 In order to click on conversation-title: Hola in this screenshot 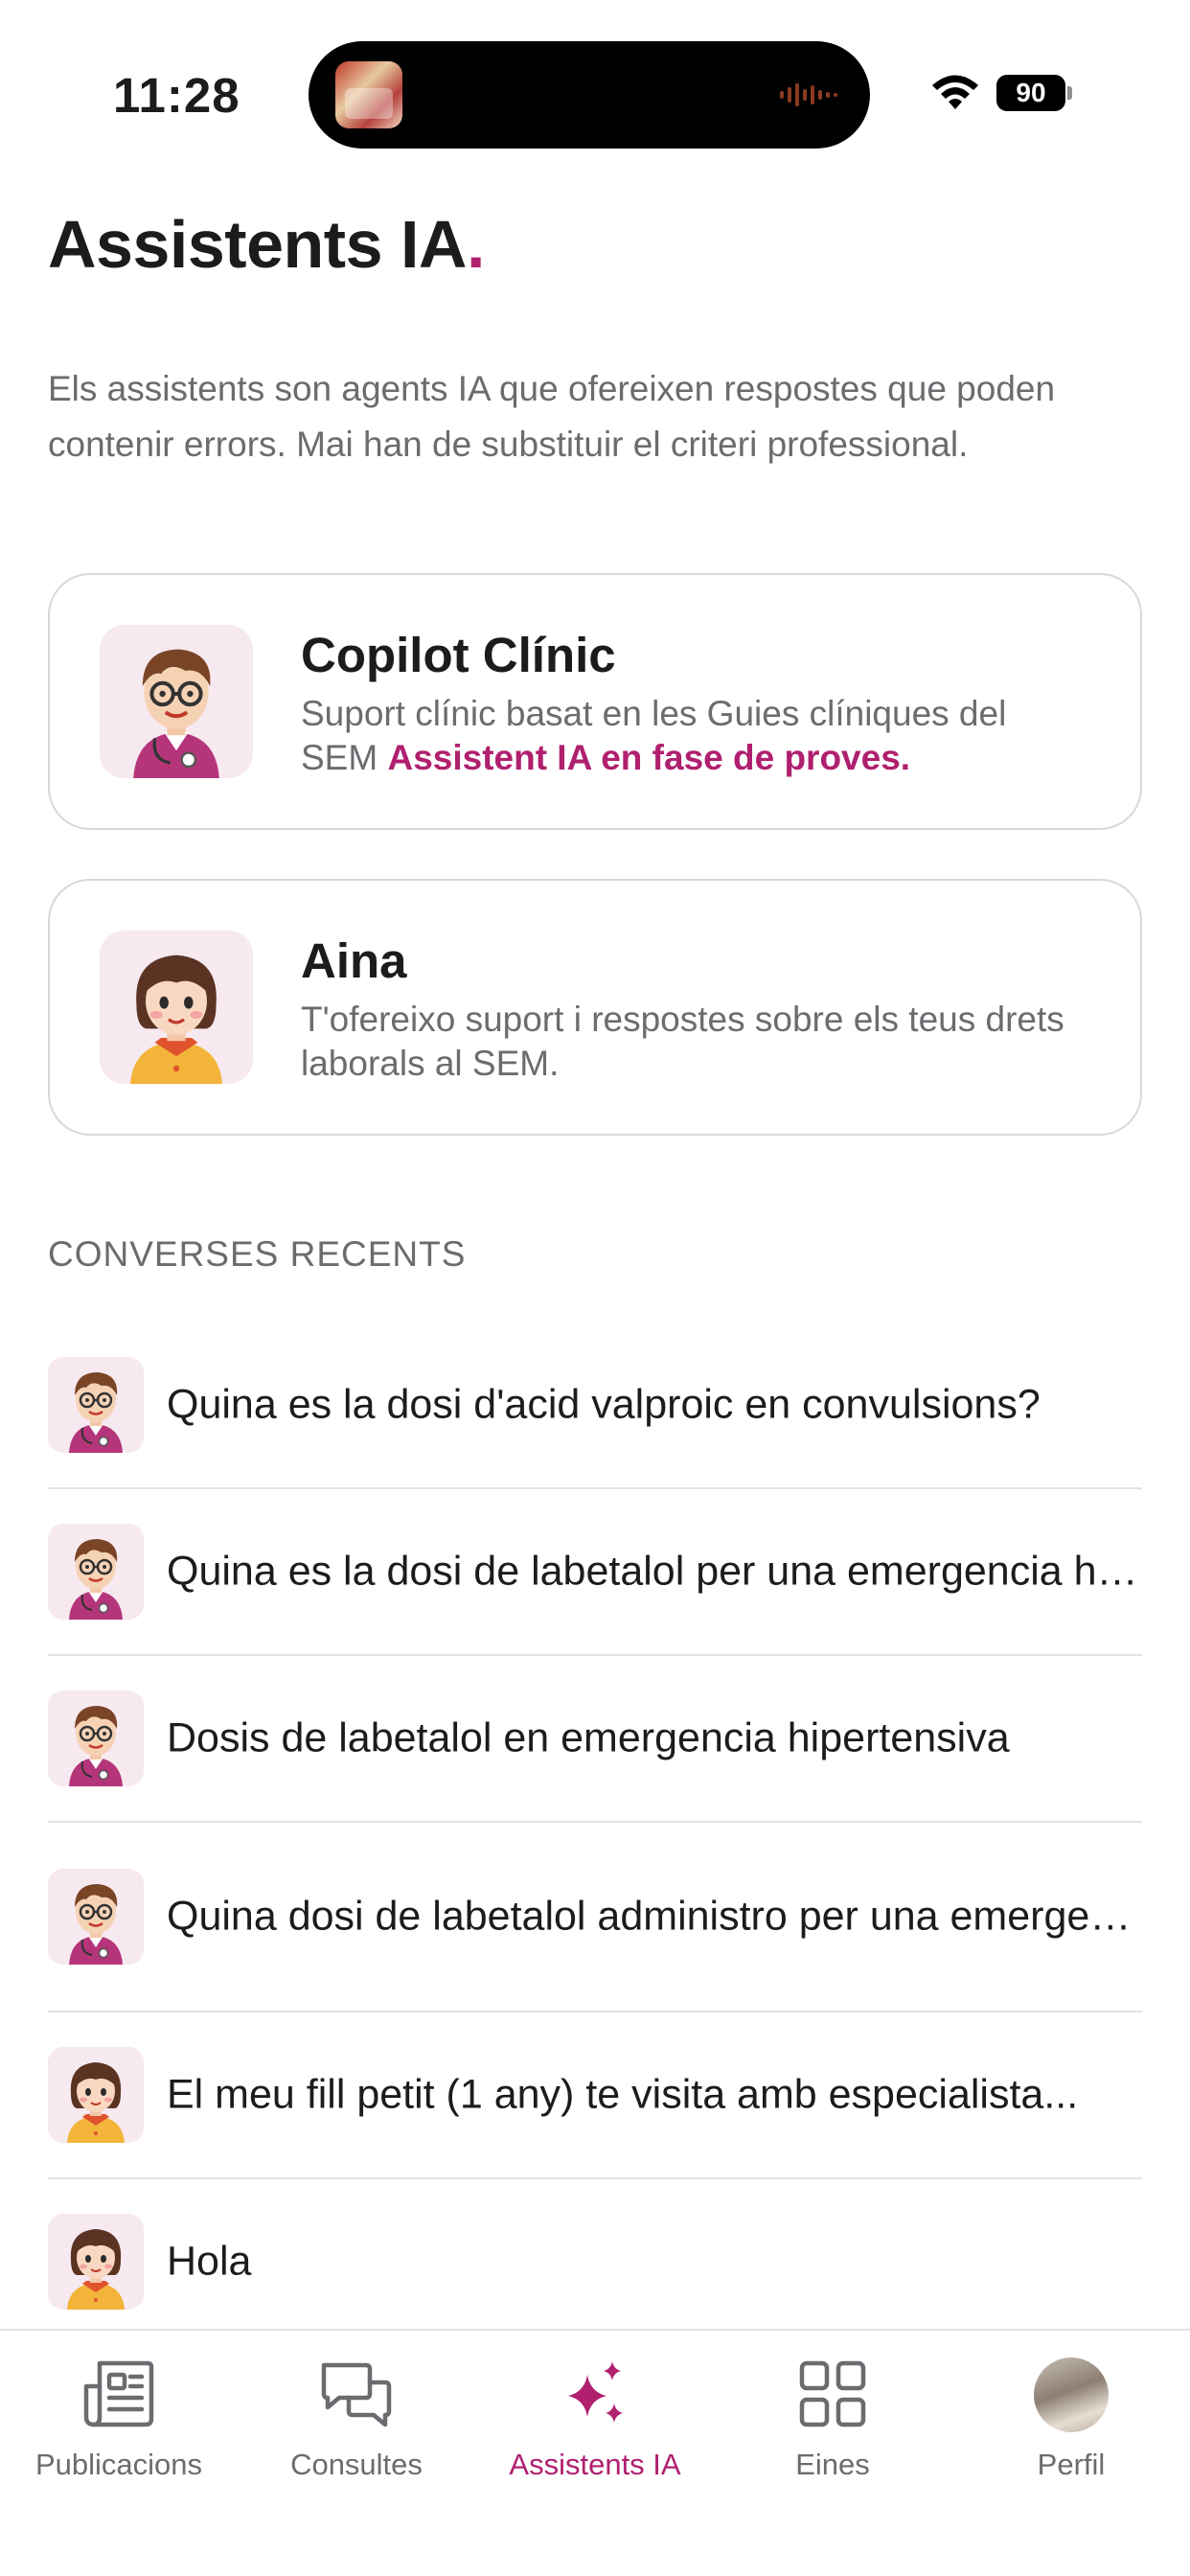, I will do `click(210, 2261)`.